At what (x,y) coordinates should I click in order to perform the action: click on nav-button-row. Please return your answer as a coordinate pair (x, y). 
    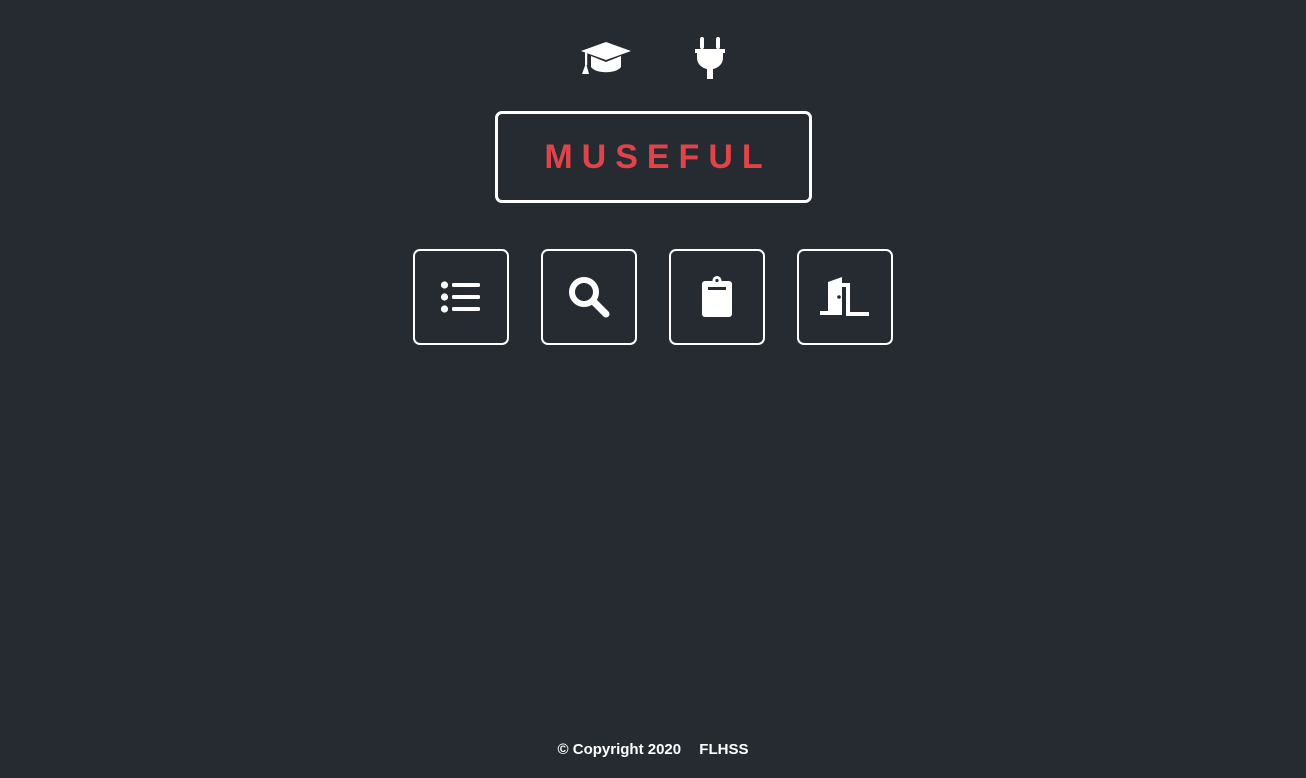
    Looking at the image, I should click on (653, 297).